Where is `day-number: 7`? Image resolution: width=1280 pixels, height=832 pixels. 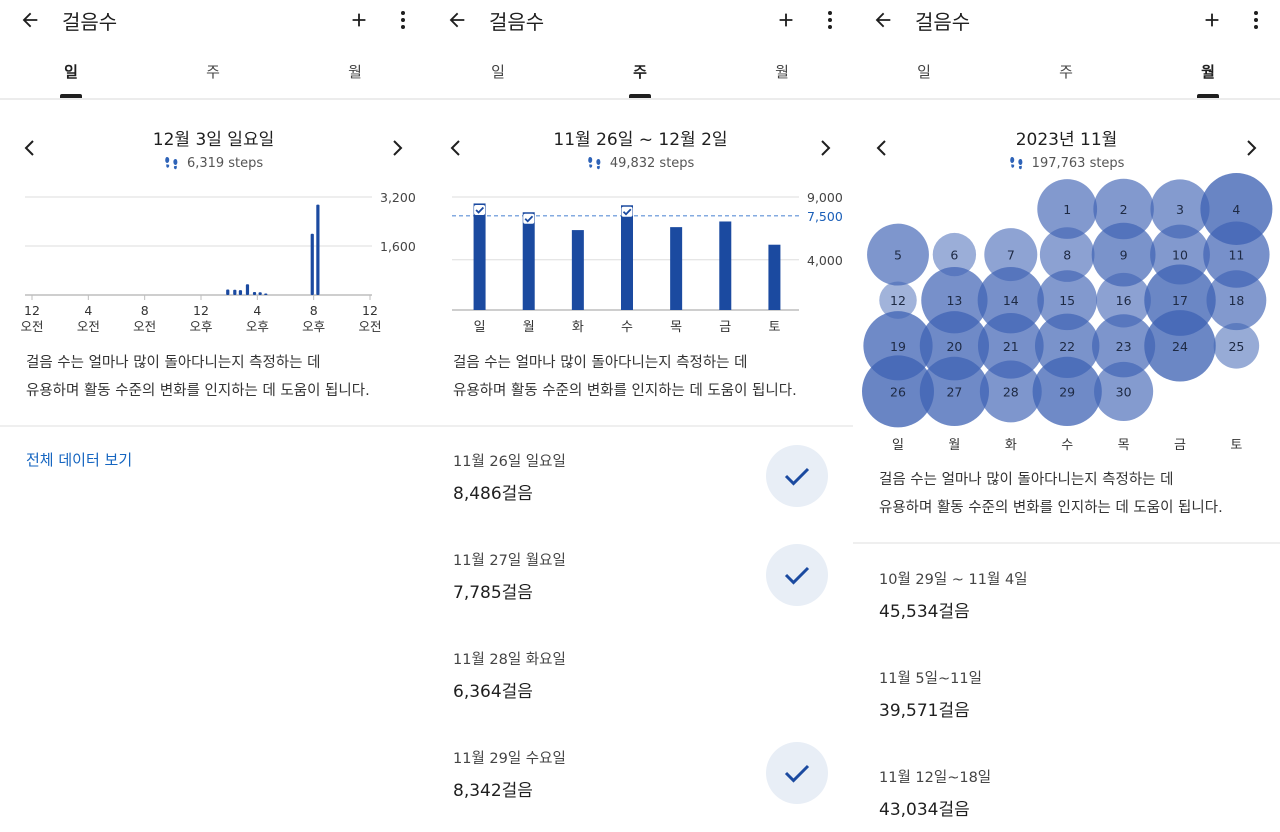
day-number: 7 is located at coordinates (1011, 255).